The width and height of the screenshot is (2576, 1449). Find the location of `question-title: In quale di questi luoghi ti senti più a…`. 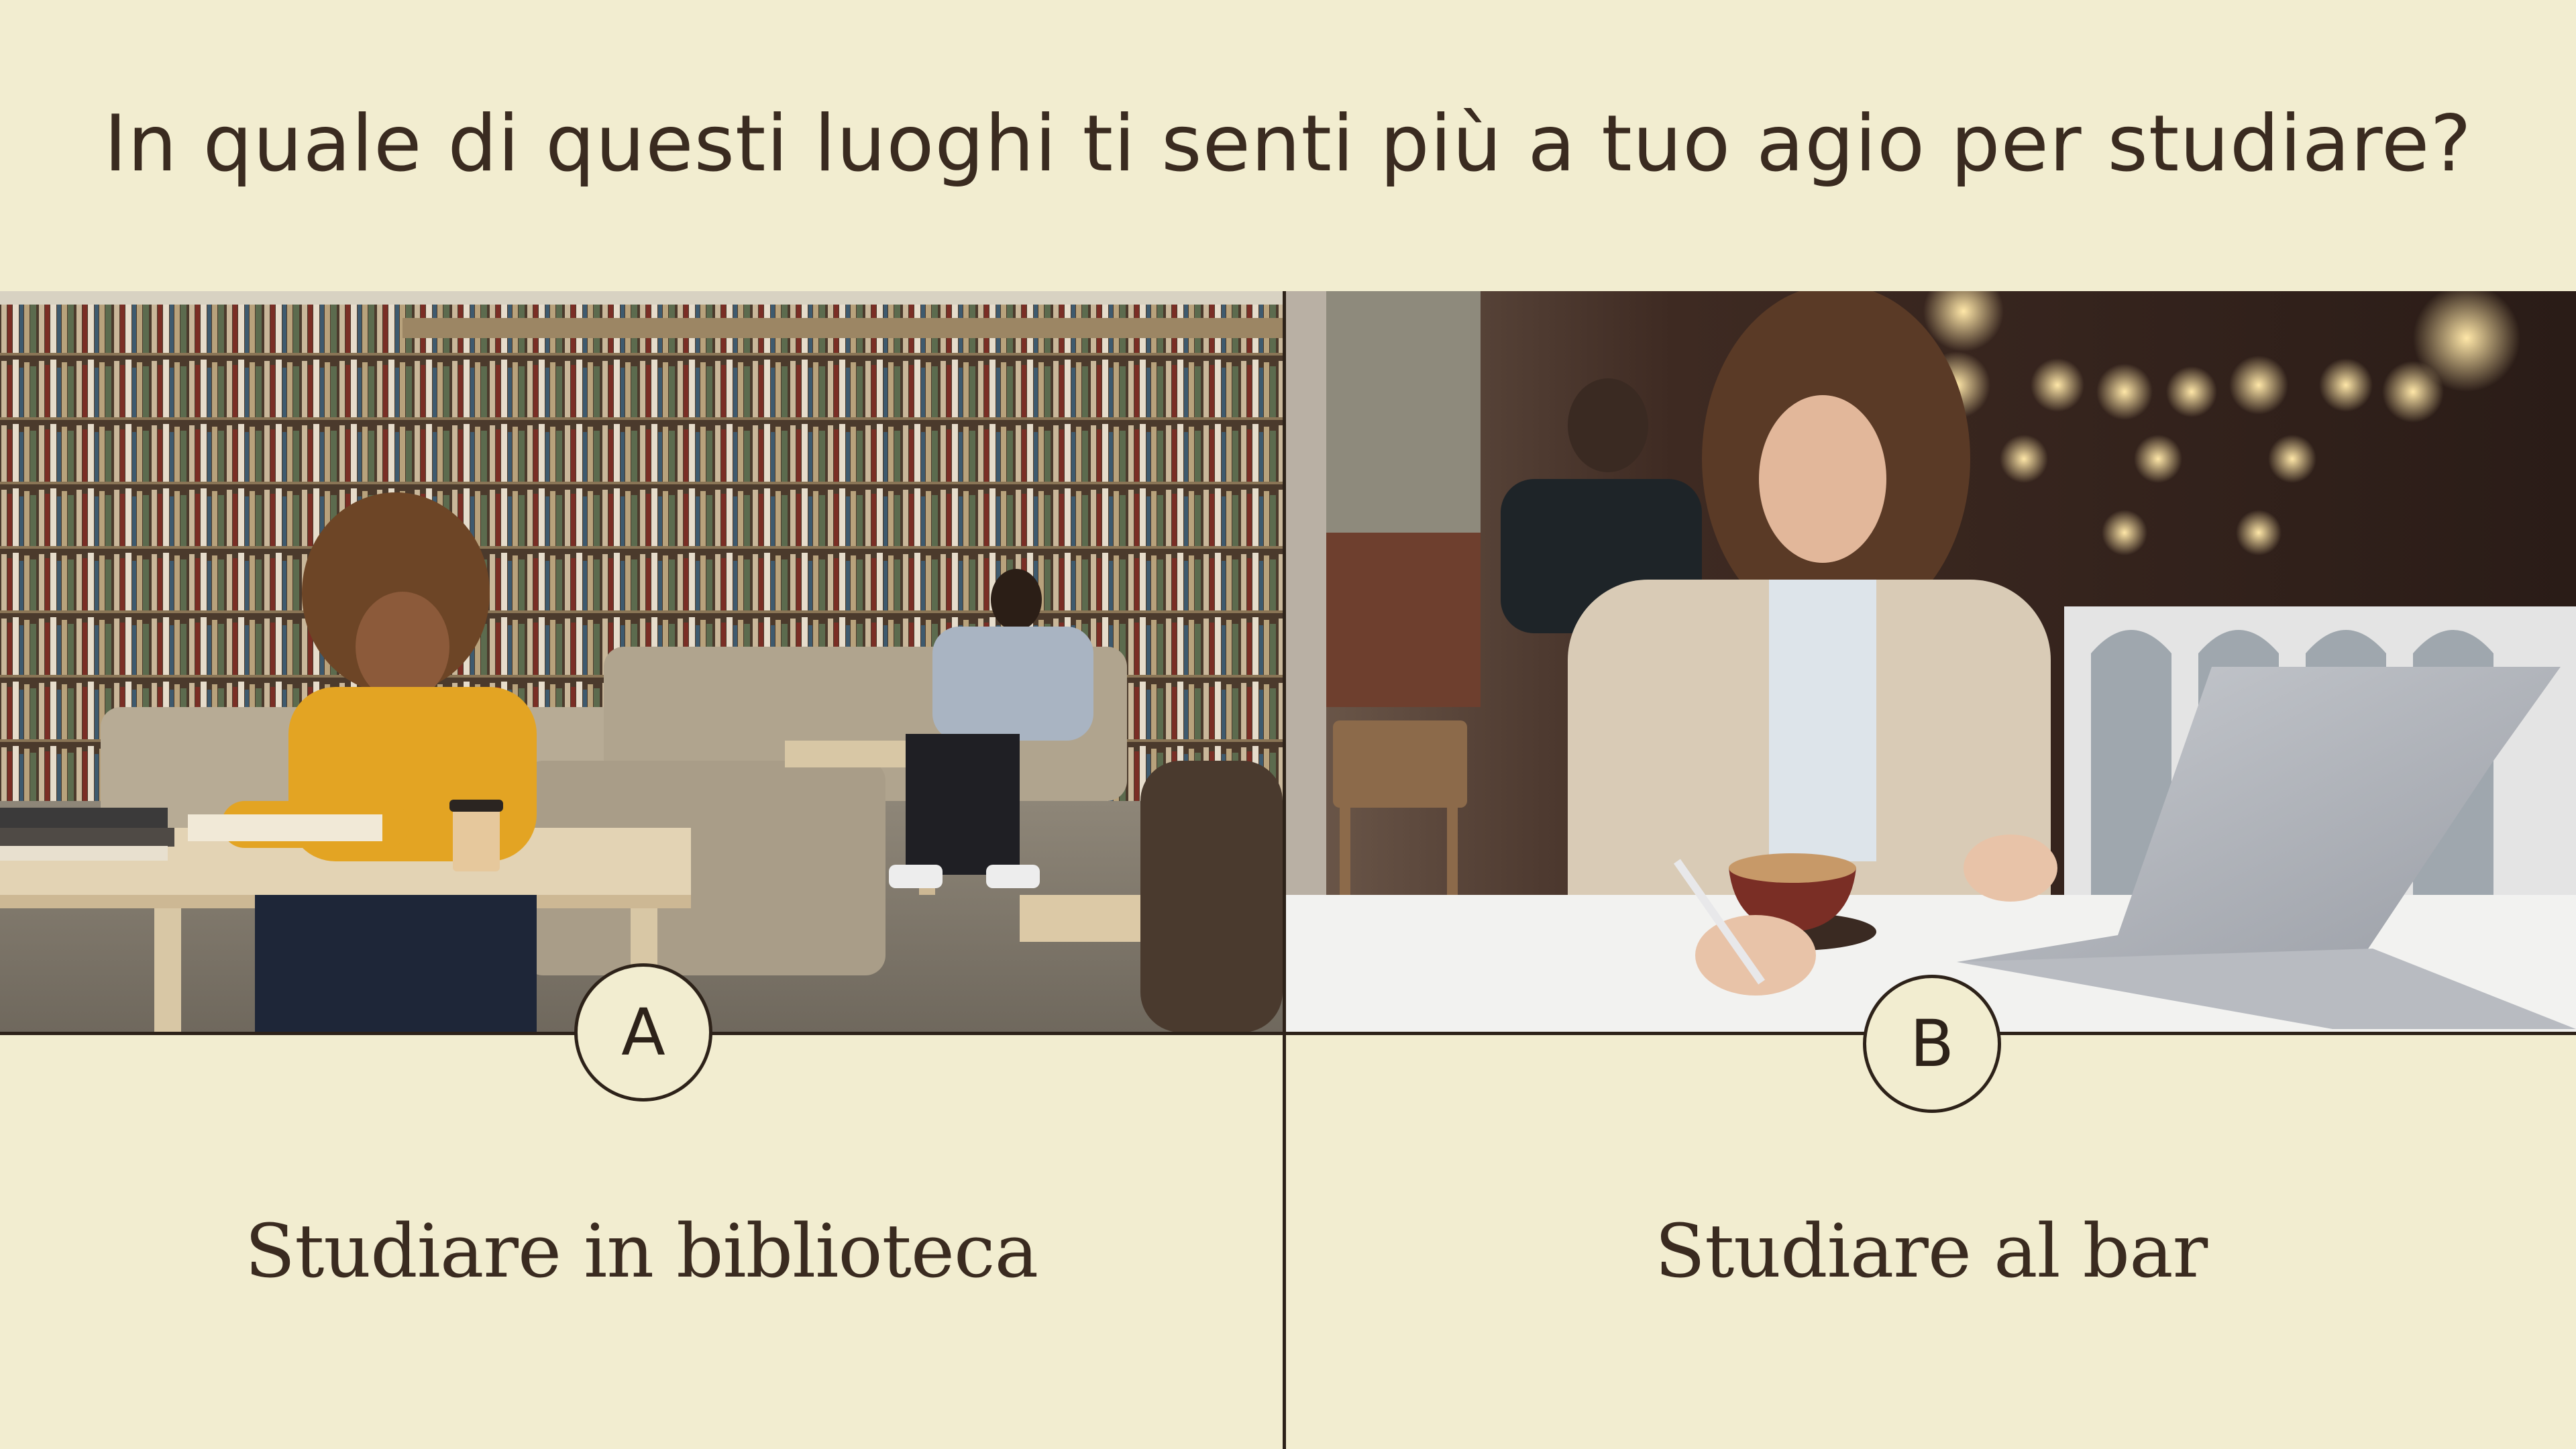

question-title: In quale di questi luoghi ti senti più a… is located at coordinates (1288, 144).